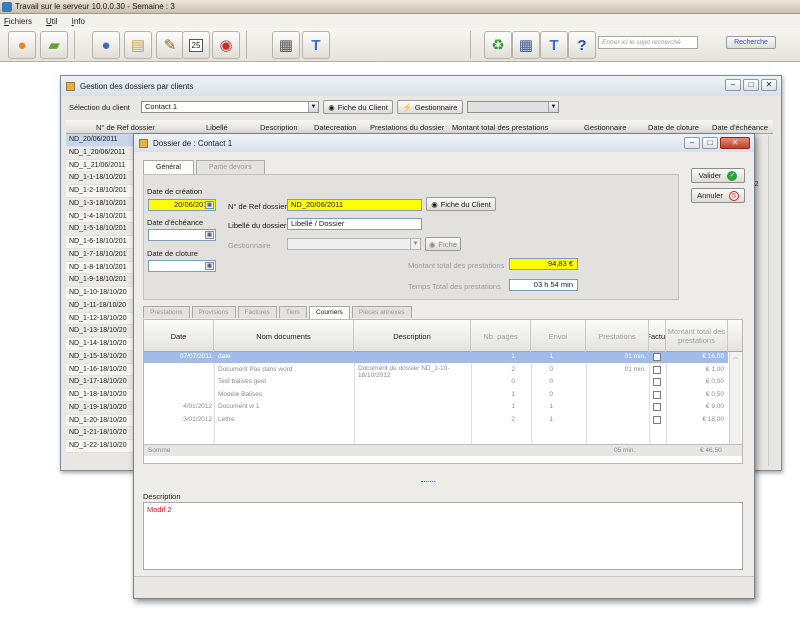 The image size is (800, 620). Describe the element at coordinates (179, 336) in the screenshot. I see `col-date: Date` at that location.